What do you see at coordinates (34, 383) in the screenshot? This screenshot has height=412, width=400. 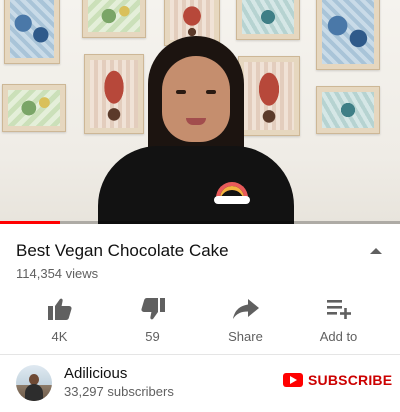 I see `channel-avatar` at bounding box center [34, 383].